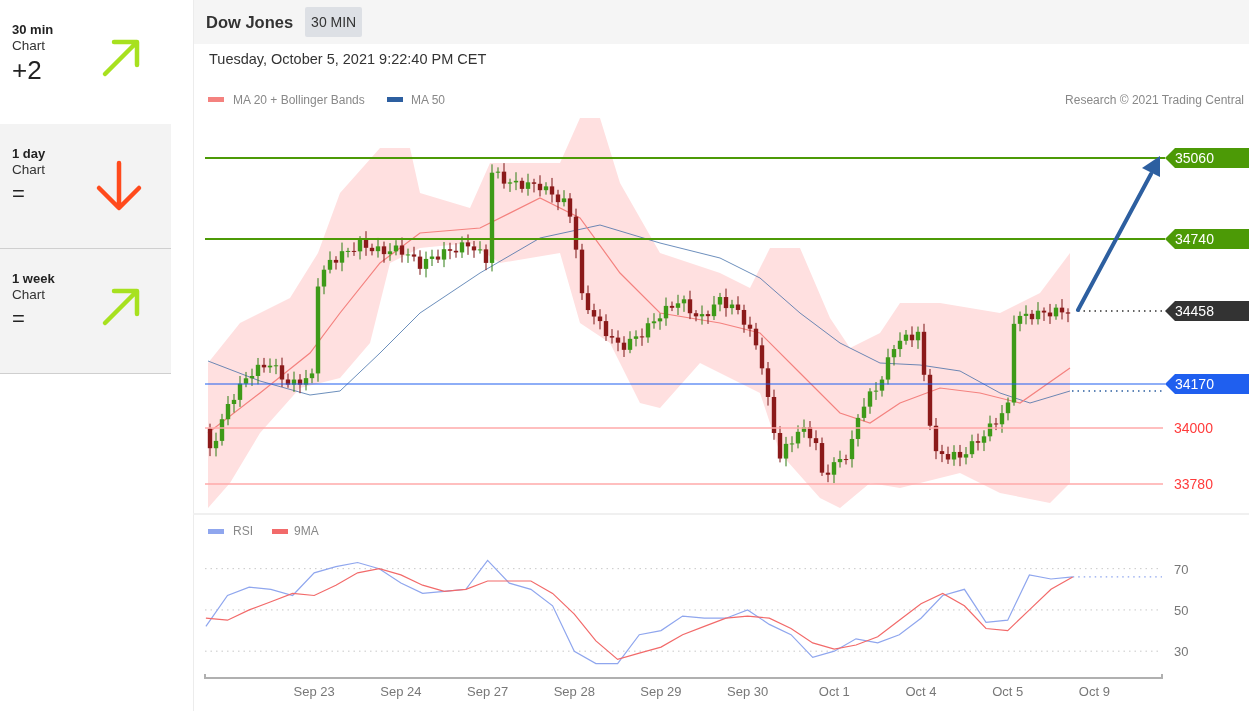 The image size is (1249, 711). I want to click on price-level-label: 34740, so click(1194, 239).